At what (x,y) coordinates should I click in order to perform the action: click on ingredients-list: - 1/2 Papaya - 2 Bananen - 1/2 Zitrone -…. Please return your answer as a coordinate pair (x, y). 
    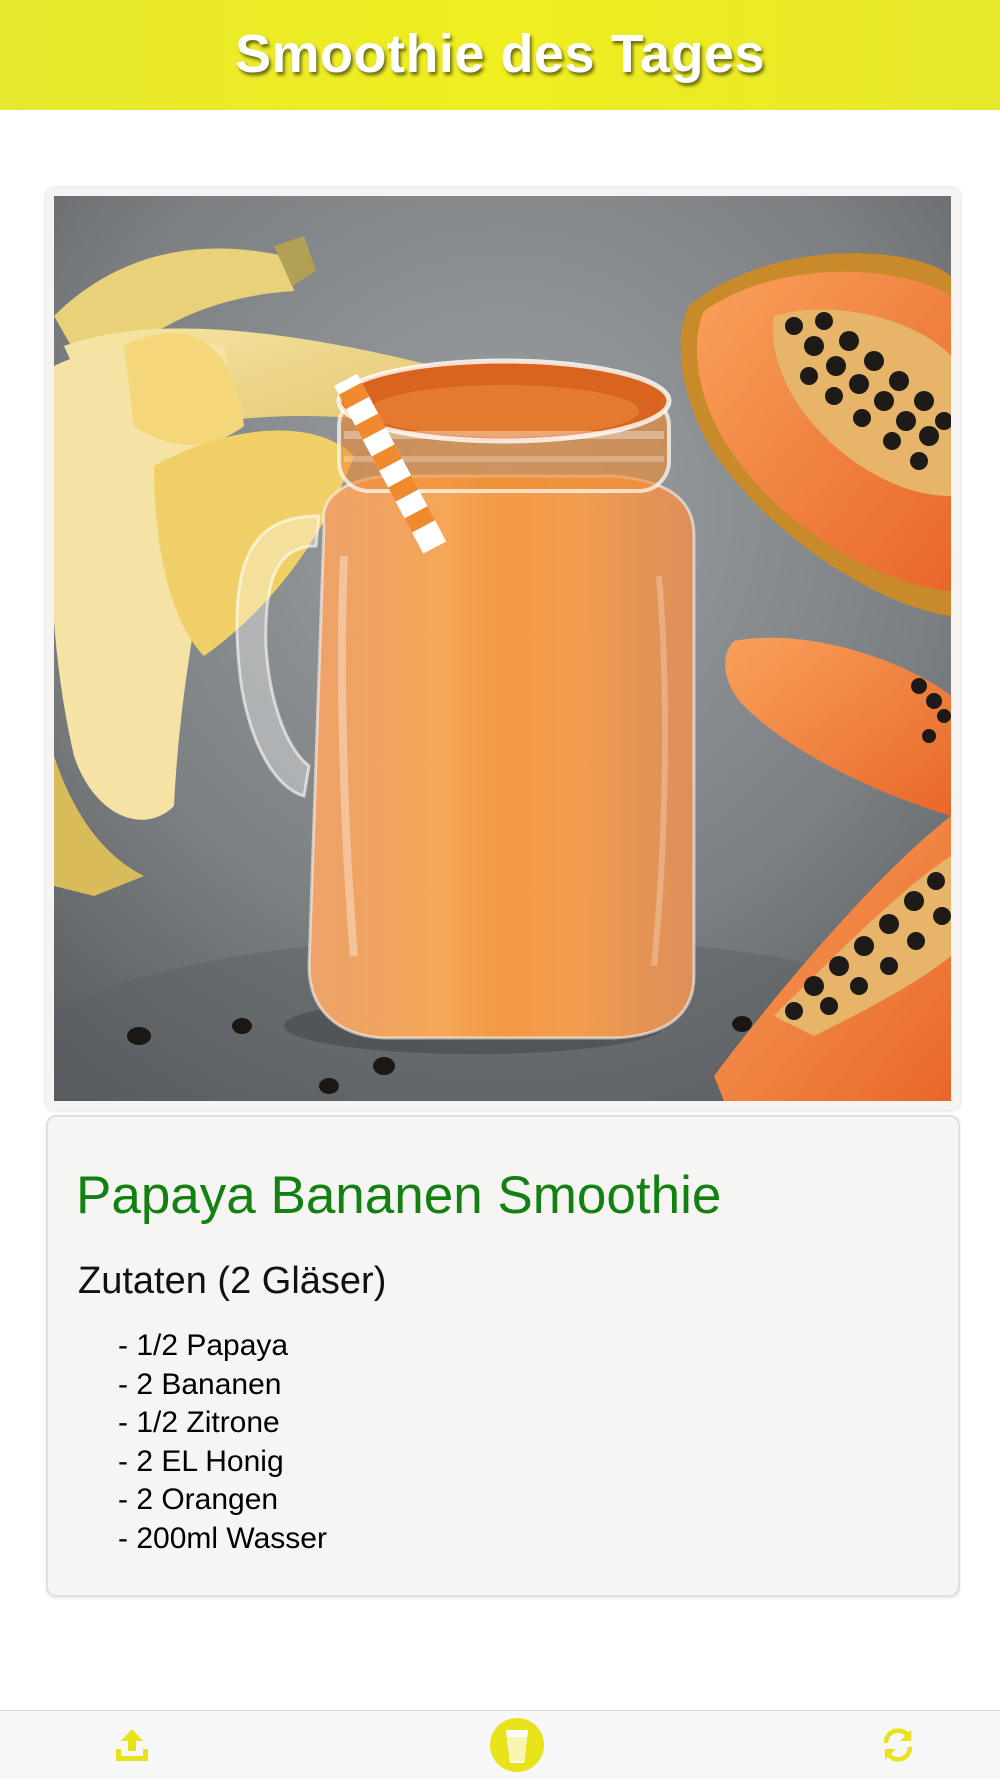
    Looking at the image, I should click on (222, 1442).